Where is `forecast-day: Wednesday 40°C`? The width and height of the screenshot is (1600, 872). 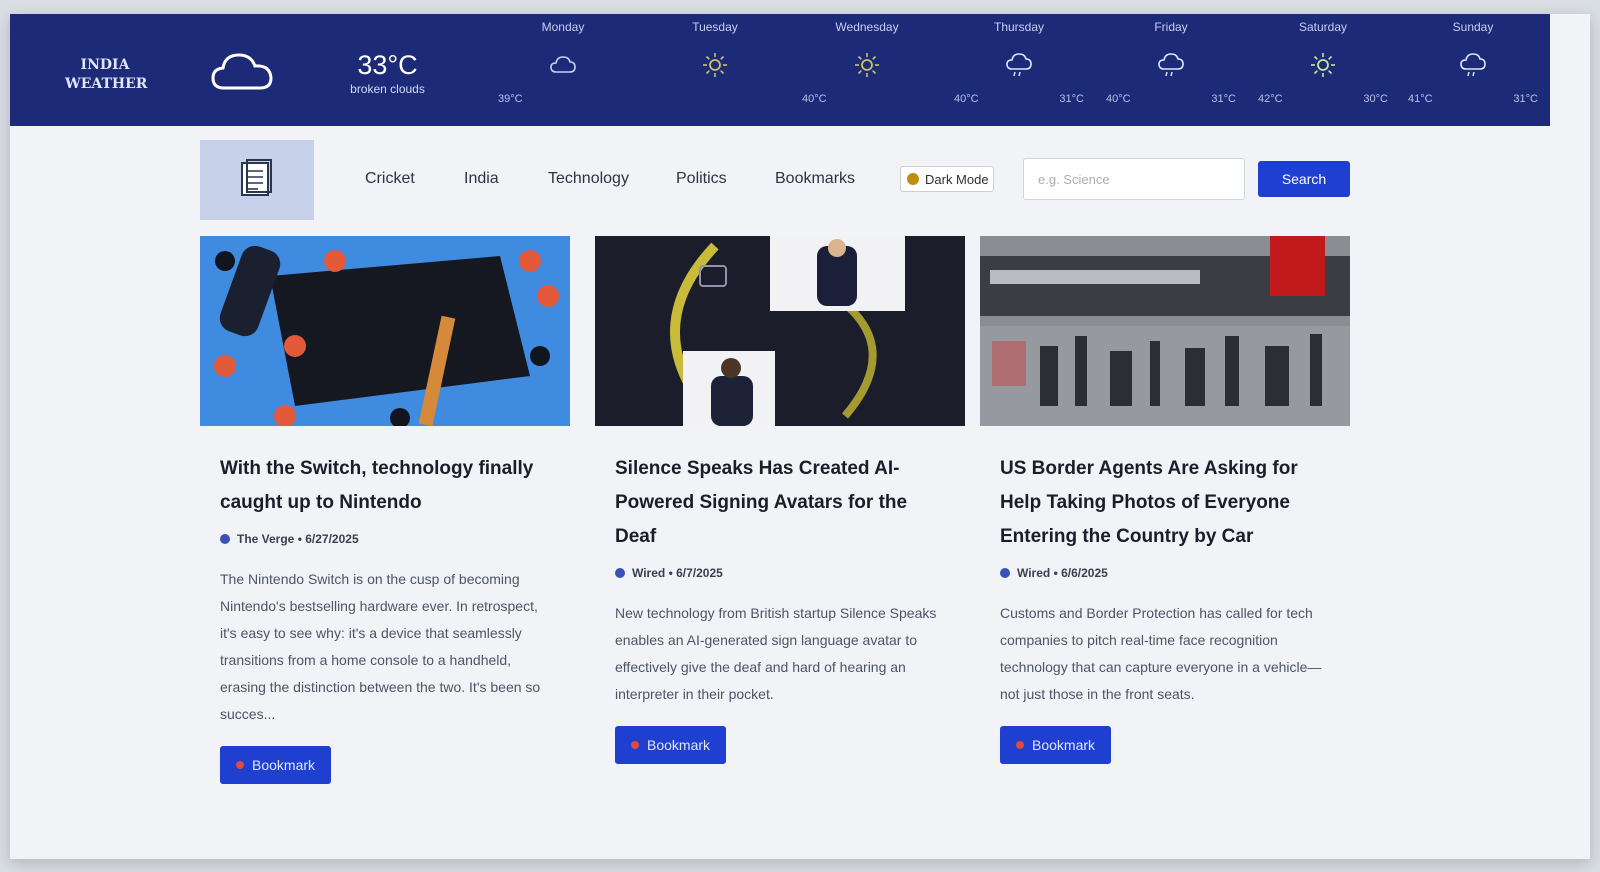 forecast-day: Wednesday 40°C is located at coordinates (867, 70).